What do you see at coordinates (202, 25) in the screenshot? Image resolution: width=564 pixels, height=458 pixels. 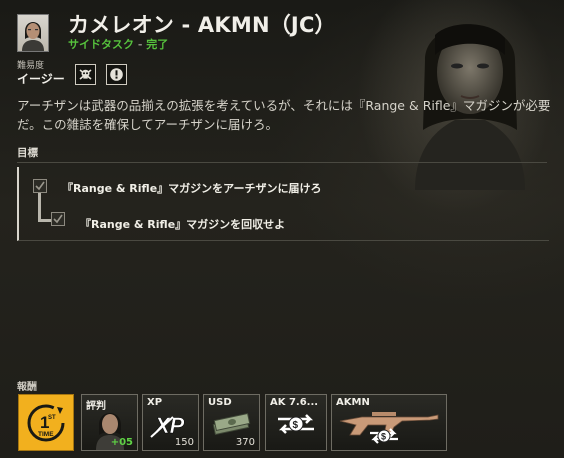 I see `page-title: カメレオン - AKMN（JC）` at bounding box center [202, 25].